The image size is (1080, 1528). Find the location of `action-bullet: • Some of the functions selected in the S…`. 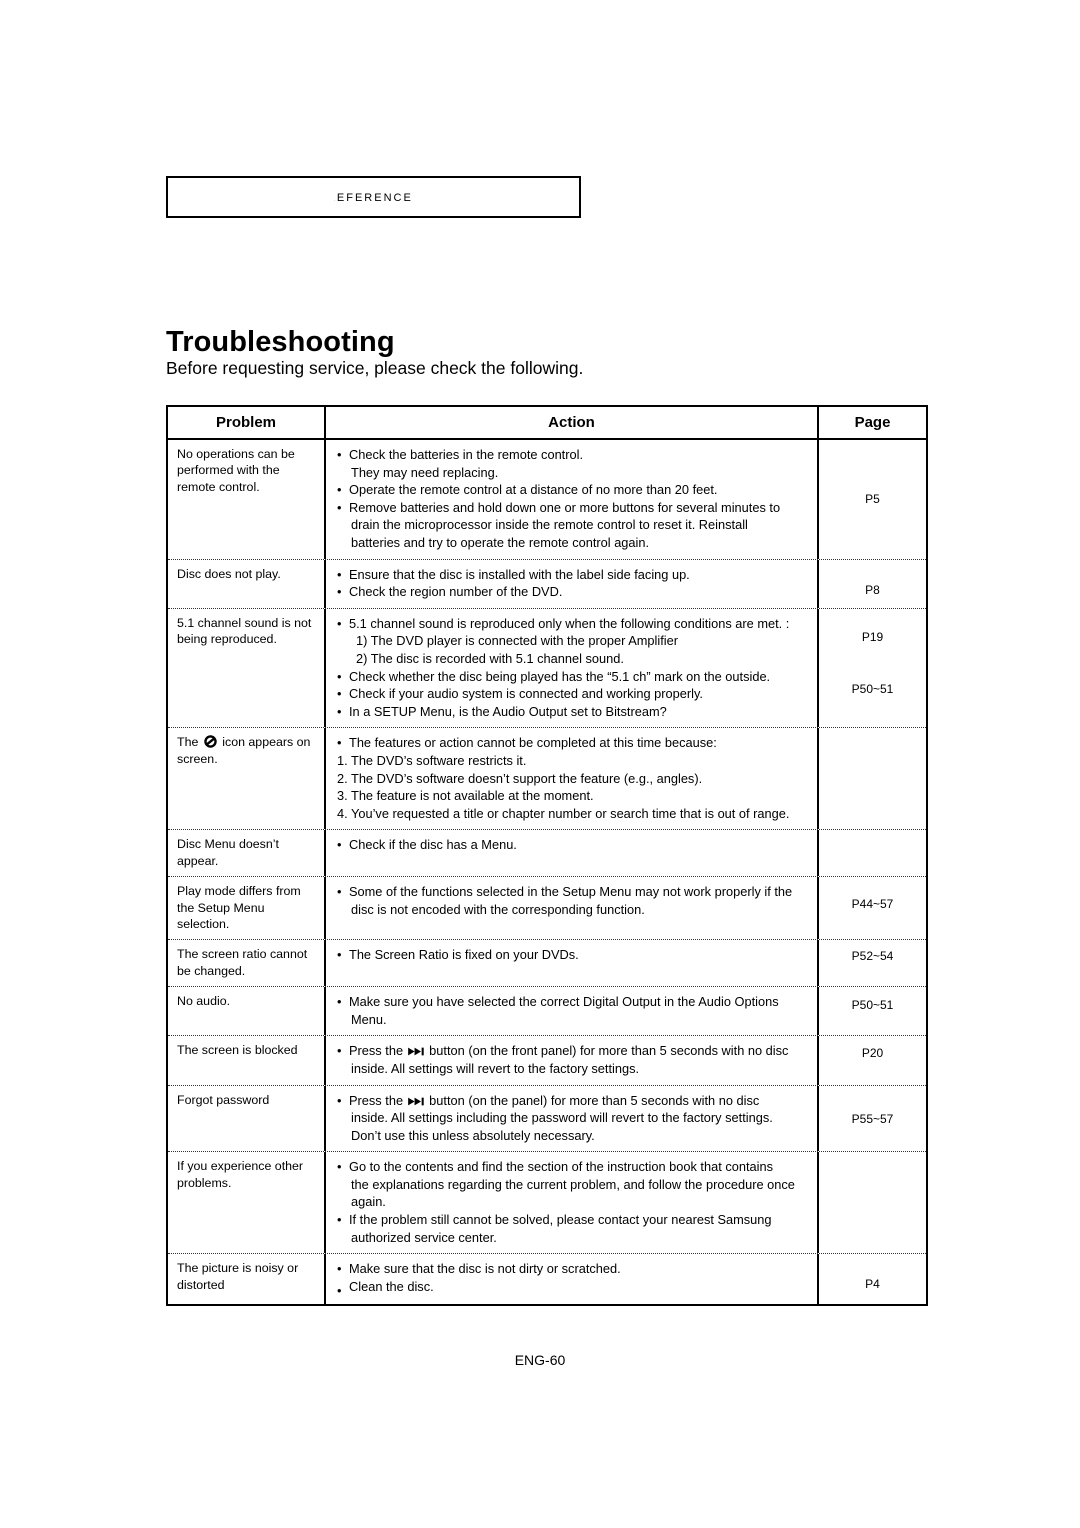

action-bullet: • Some of the functions selected in the S… is located at coordinates (573, 892).